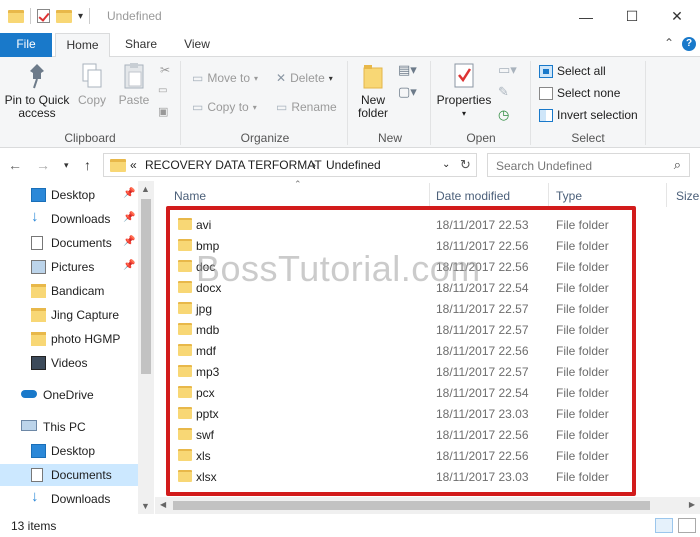 This screenshot has width=700, height=537. I want to click on move-to-button: ▭ Move to ▾, so click(225, 78).